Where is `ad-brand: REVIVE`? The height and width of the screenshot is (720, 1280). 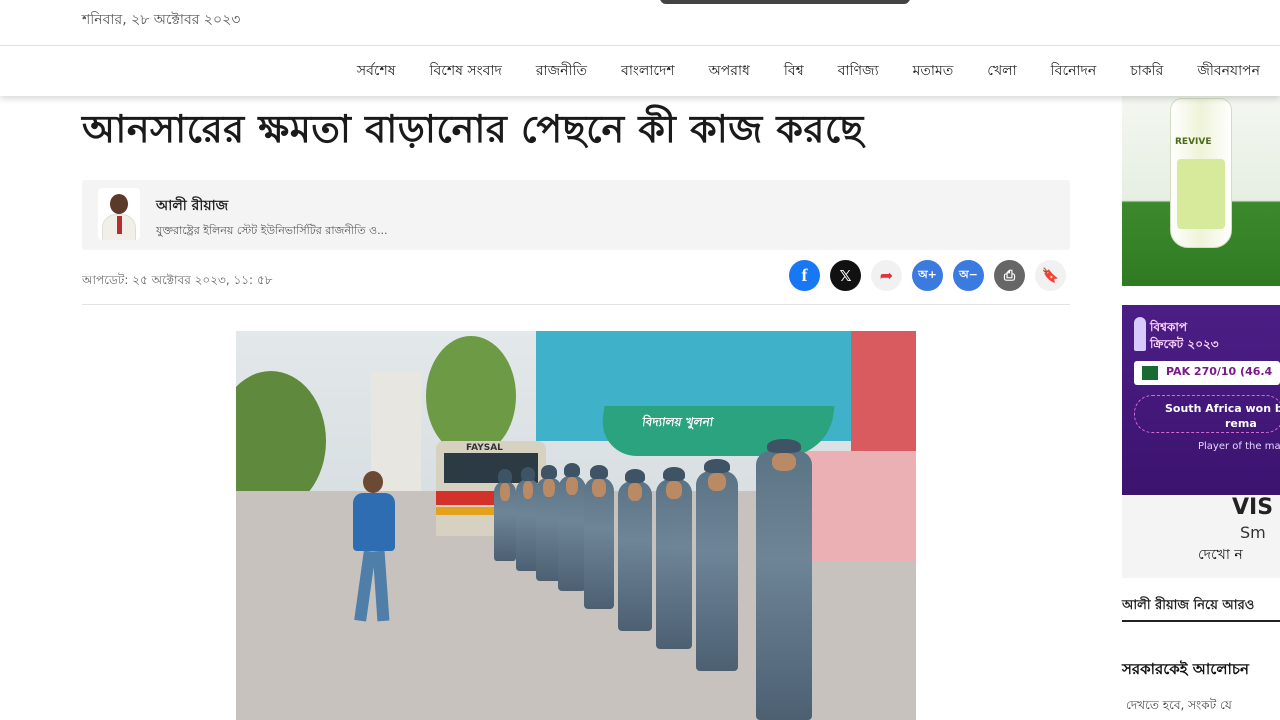 ad-brand: REVIVE is located at coordinates (1193, 142).